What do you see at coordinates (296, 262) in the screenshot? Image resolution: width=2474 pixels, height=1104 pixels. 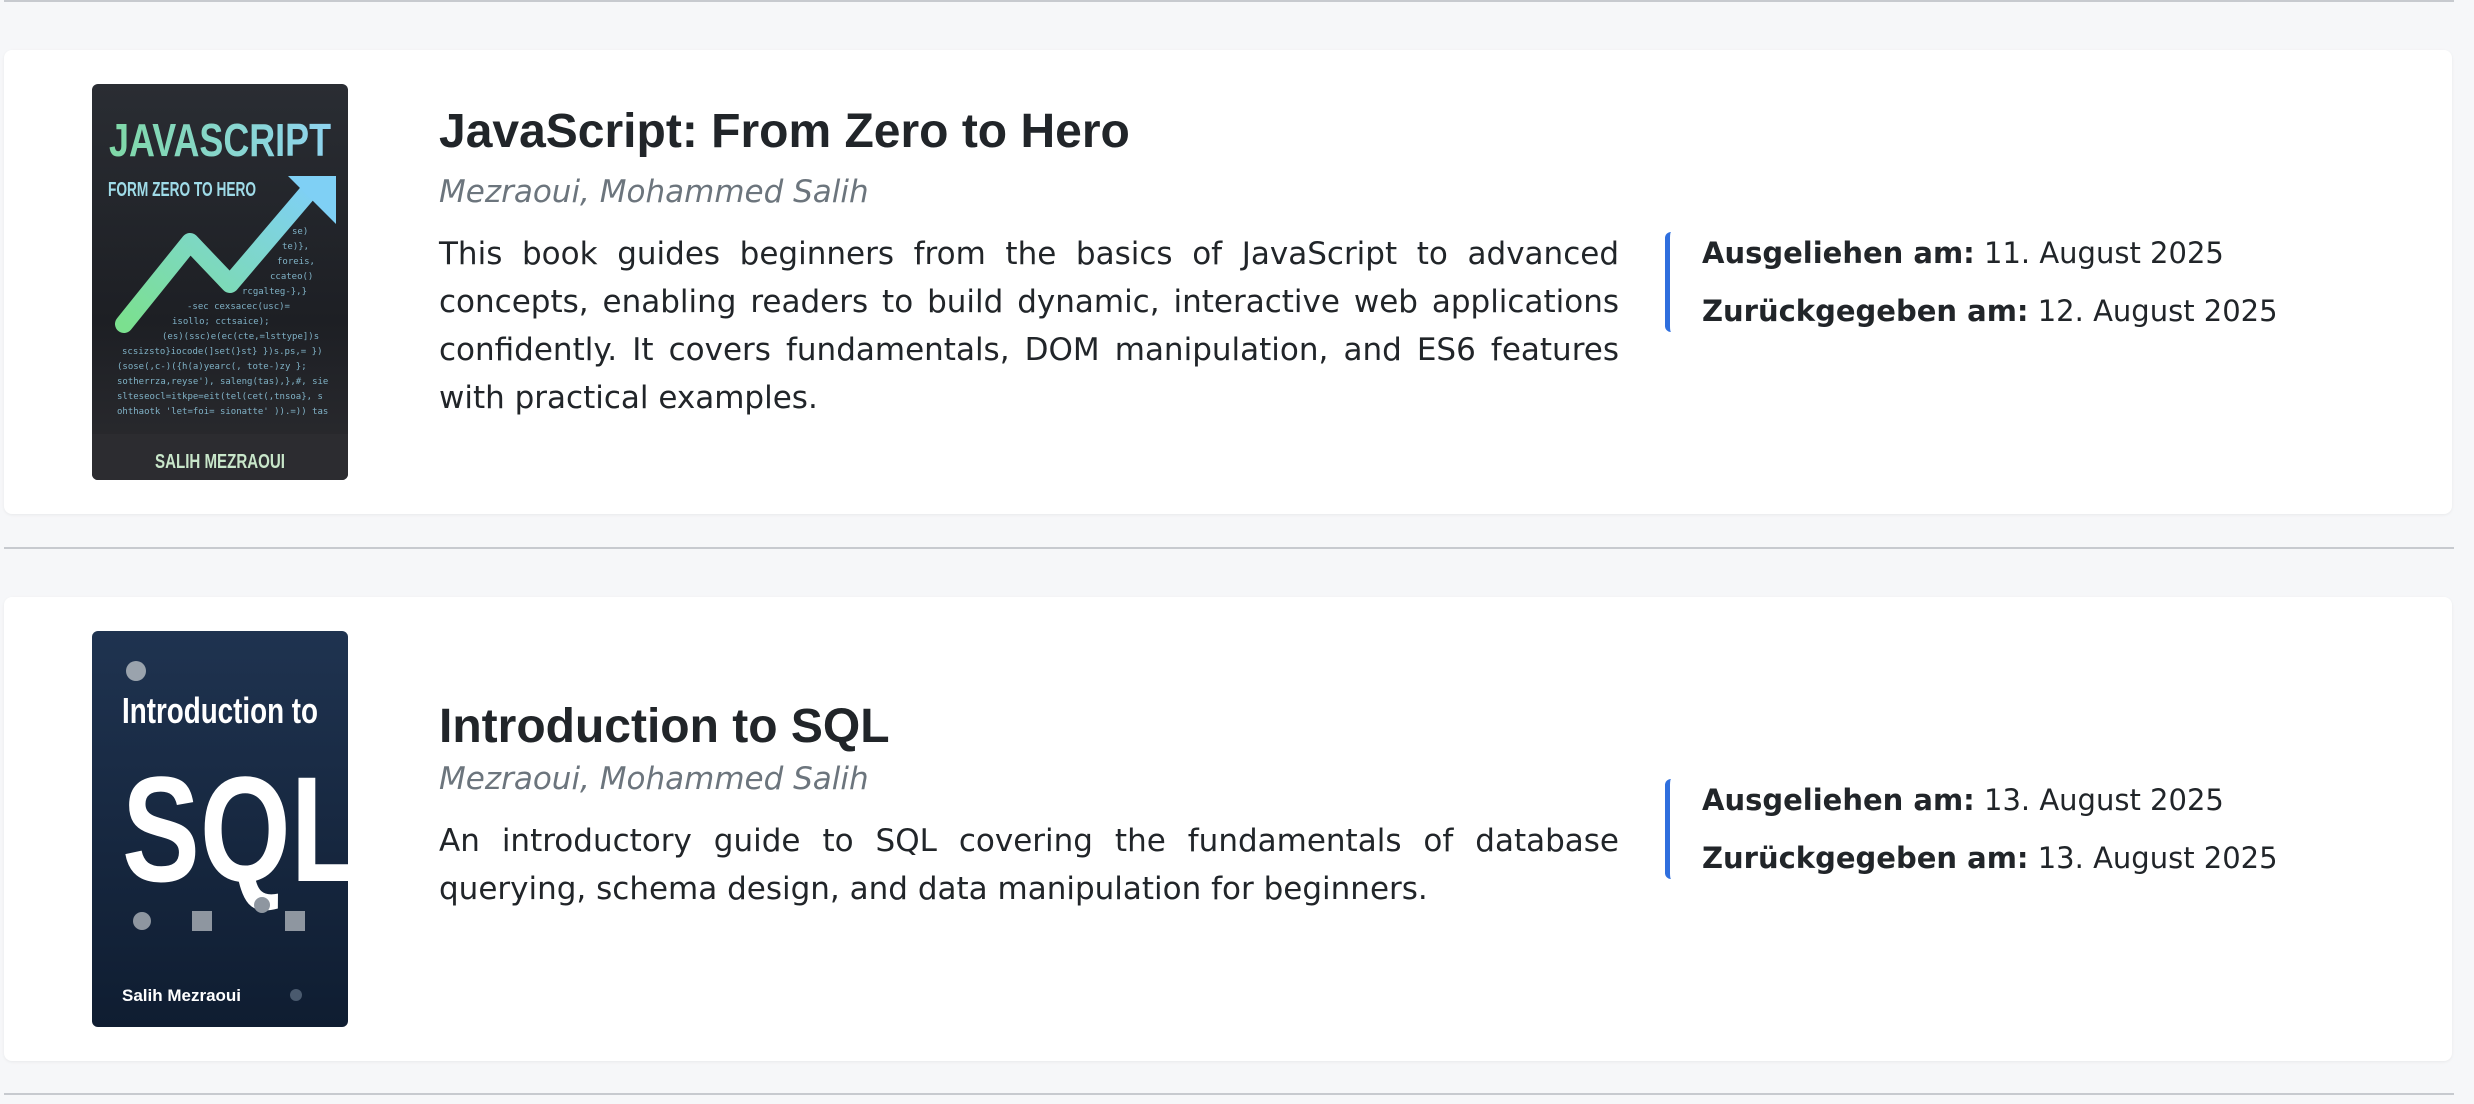 I see `svg-text: foreis,` at bounding box center [296, 262].